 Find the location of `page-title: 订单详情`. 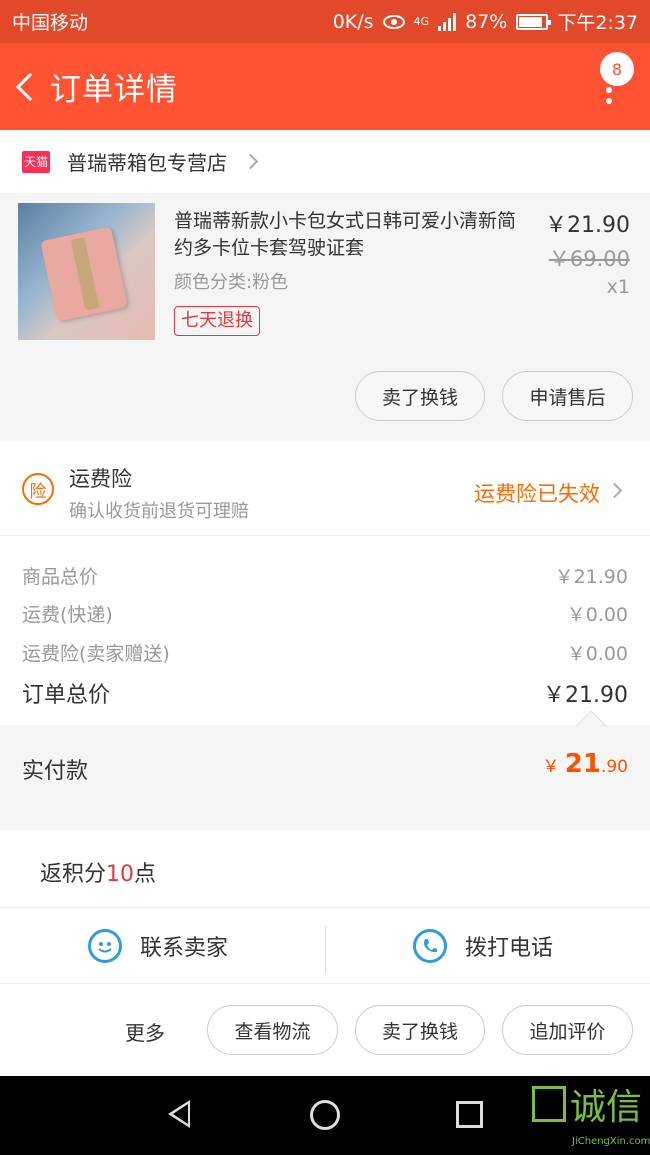

page-title: 订单详情 is located at coordinates (114, 90).